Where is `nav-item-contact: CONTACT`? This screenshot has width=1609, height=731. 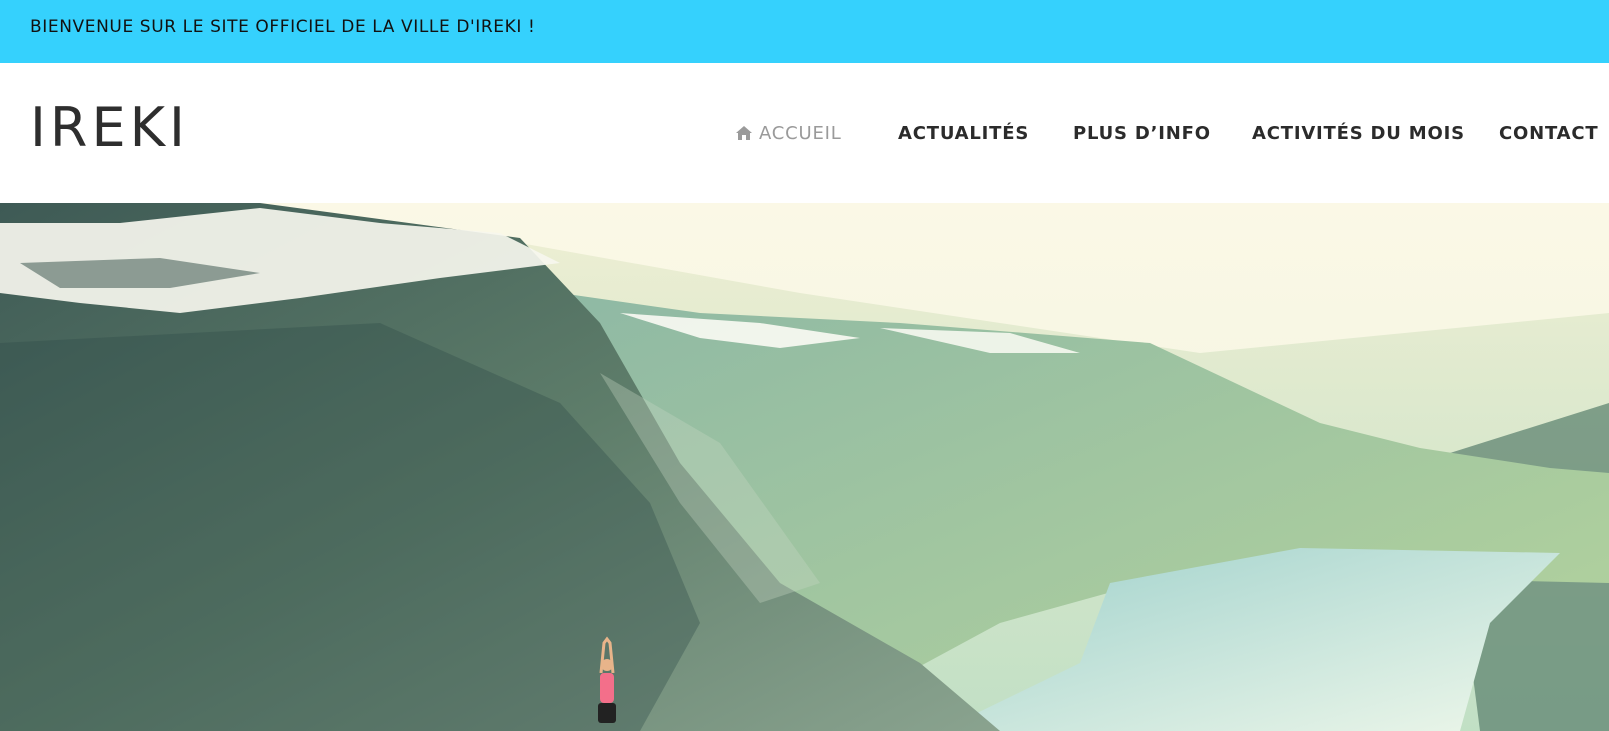 nav-item-contact: CONTACT is located at coordinates (1548, 133).